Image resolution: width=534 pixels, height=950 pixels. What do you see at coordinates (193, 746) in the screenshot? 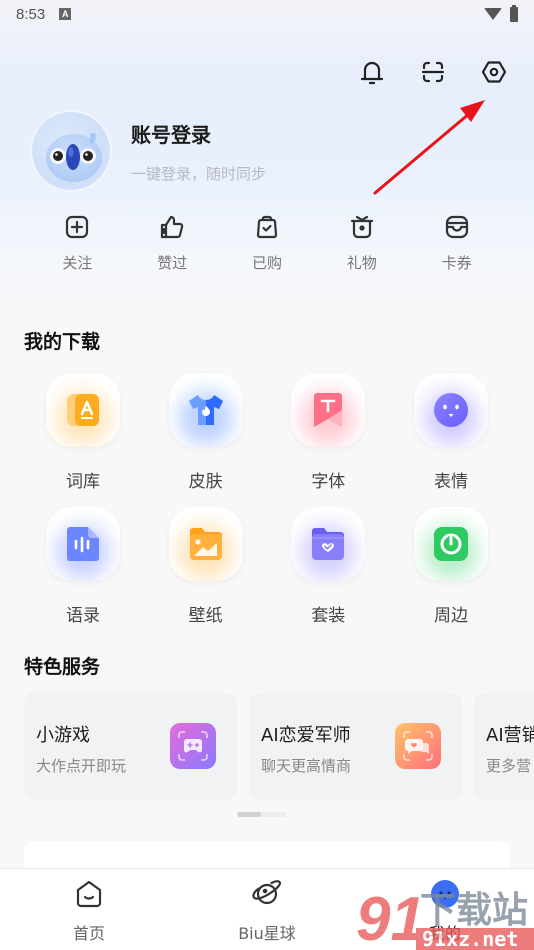
I see `gamepad-icon` at bounding box center [193, 746].